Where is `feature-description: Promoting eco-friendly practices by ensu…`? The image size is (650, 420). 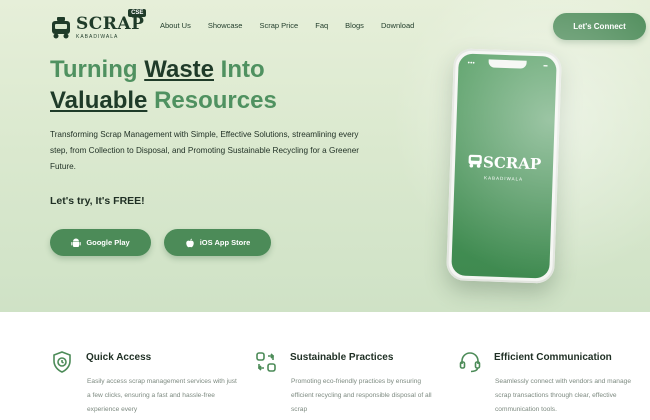 feature-description: Promoting eco-friendly practices by ensu… is located at coordinates (361, 395).